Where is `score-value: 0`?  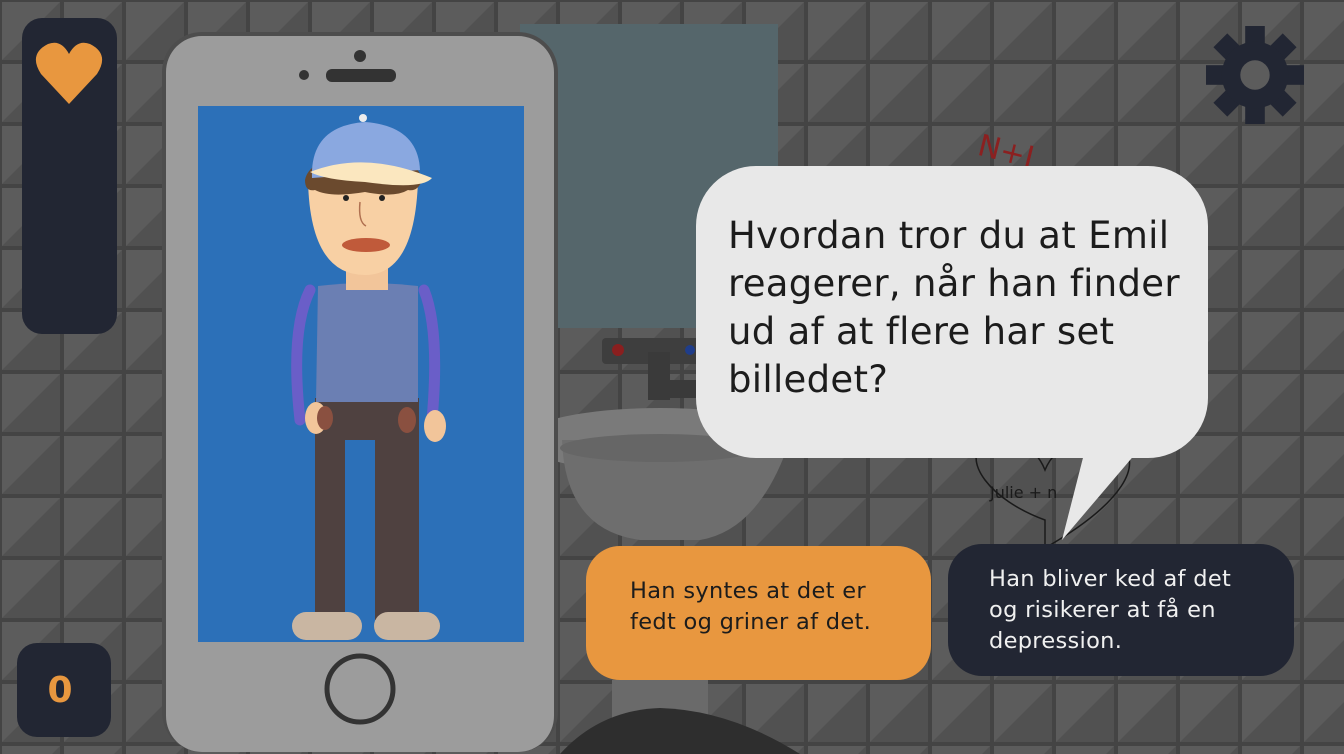
score-value: 0 is located at coordinates (60, 690).